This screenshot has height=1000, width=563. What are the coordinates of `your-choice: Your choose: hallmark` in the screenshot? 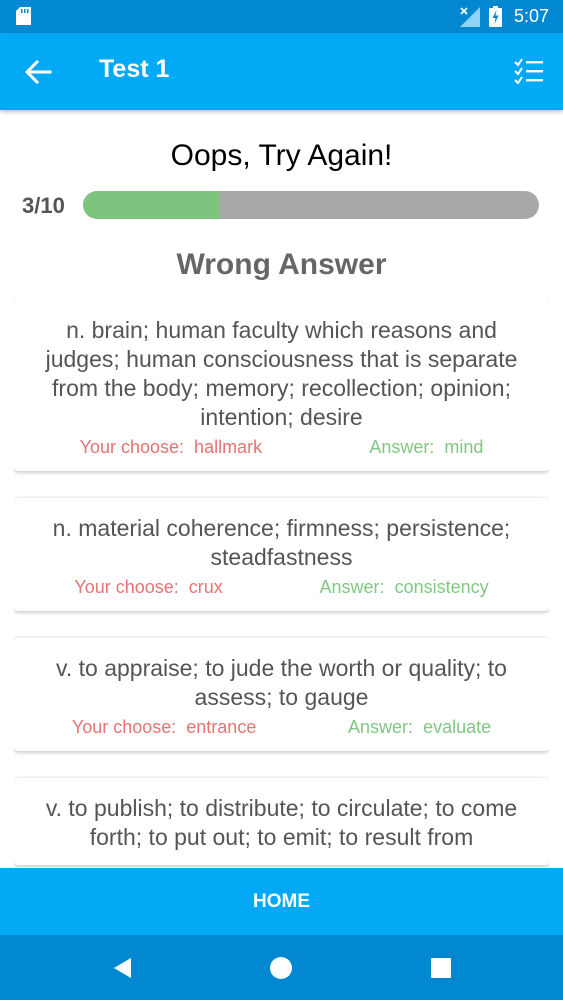 It's located at (171, 447).